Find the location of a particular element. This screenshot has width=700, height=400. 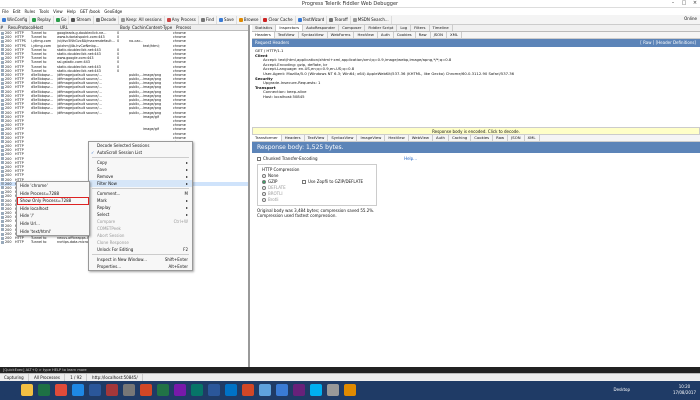

tab-tabs1-0: Statistics is located at coordinates (264, 28).